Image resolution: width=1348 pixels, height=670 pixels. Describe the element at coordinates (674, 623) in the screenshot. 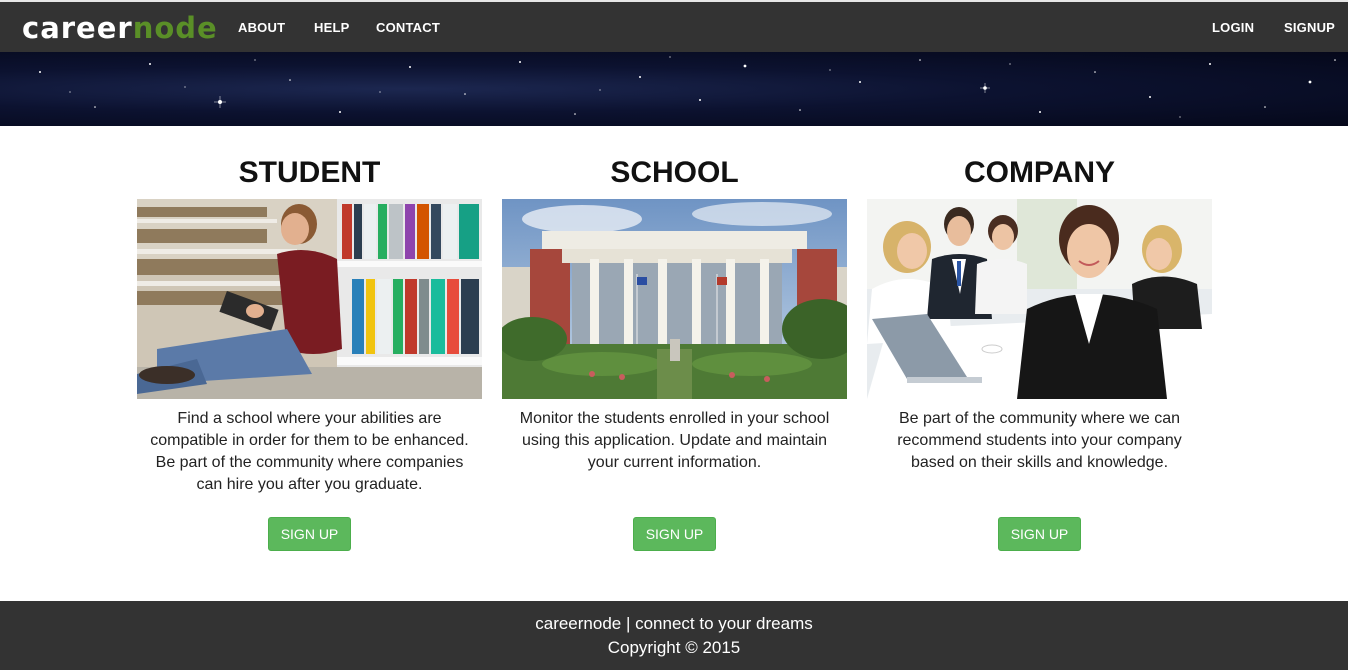

I see `footer-tagline: careernode | connect to your dreams` at that location.